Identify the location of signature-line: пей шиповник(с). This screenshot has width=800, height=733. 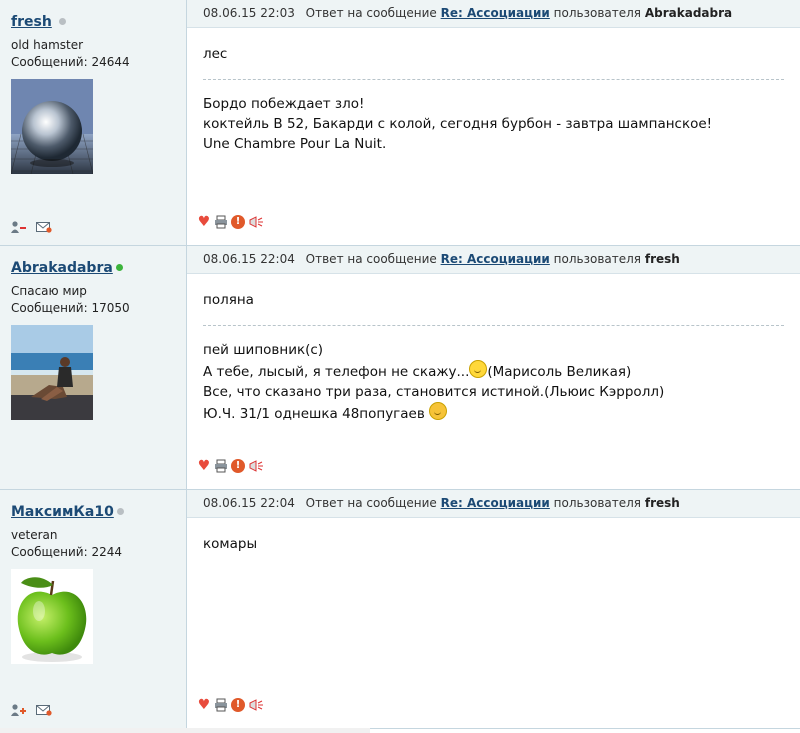
(263, 350).